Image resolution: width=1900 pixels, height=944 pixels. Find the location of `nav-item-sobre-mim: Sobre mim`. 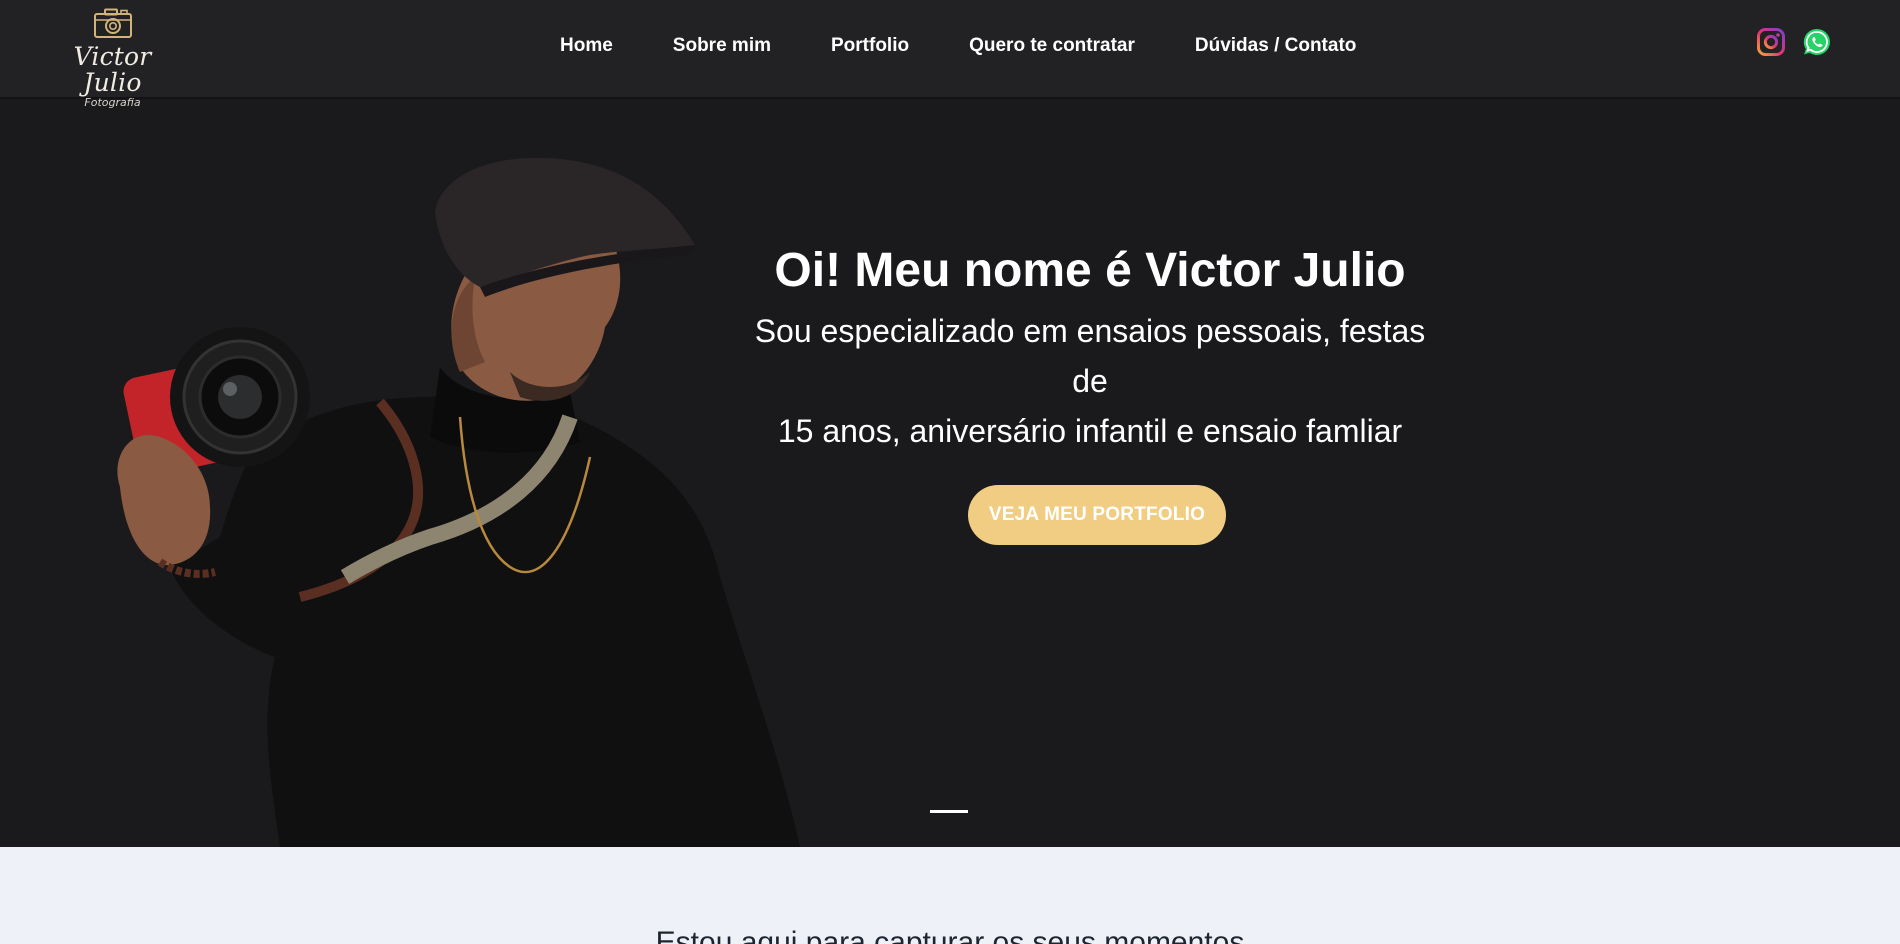

nav-item-sobre-mim: Sobre mim is located at coordinates (722, 46).